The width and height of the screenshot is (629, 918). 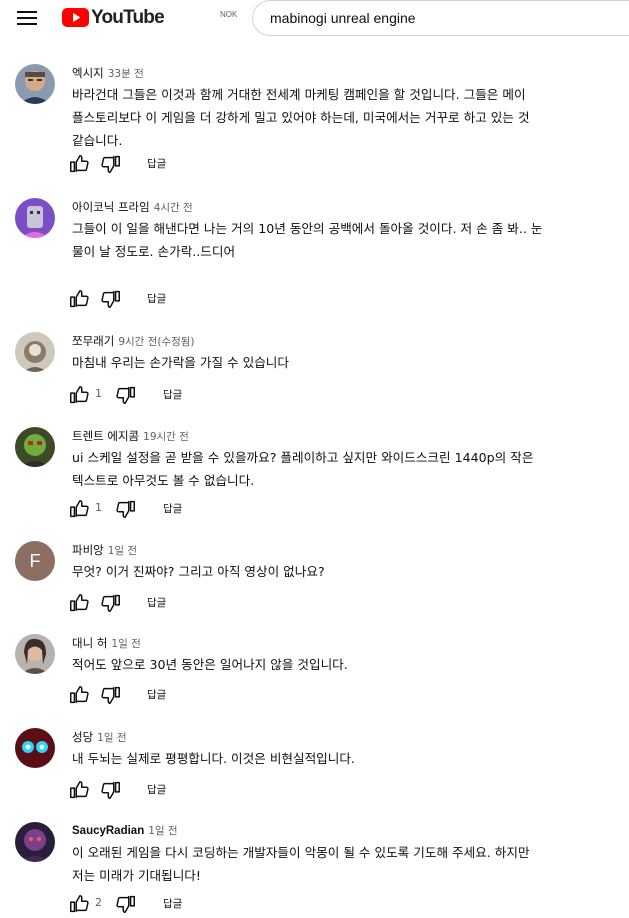 What do you see at coordinates (440, 18) in the screenshot?
I see `search-input: mabinogi unreal engine` at bounding box center [440, 18].